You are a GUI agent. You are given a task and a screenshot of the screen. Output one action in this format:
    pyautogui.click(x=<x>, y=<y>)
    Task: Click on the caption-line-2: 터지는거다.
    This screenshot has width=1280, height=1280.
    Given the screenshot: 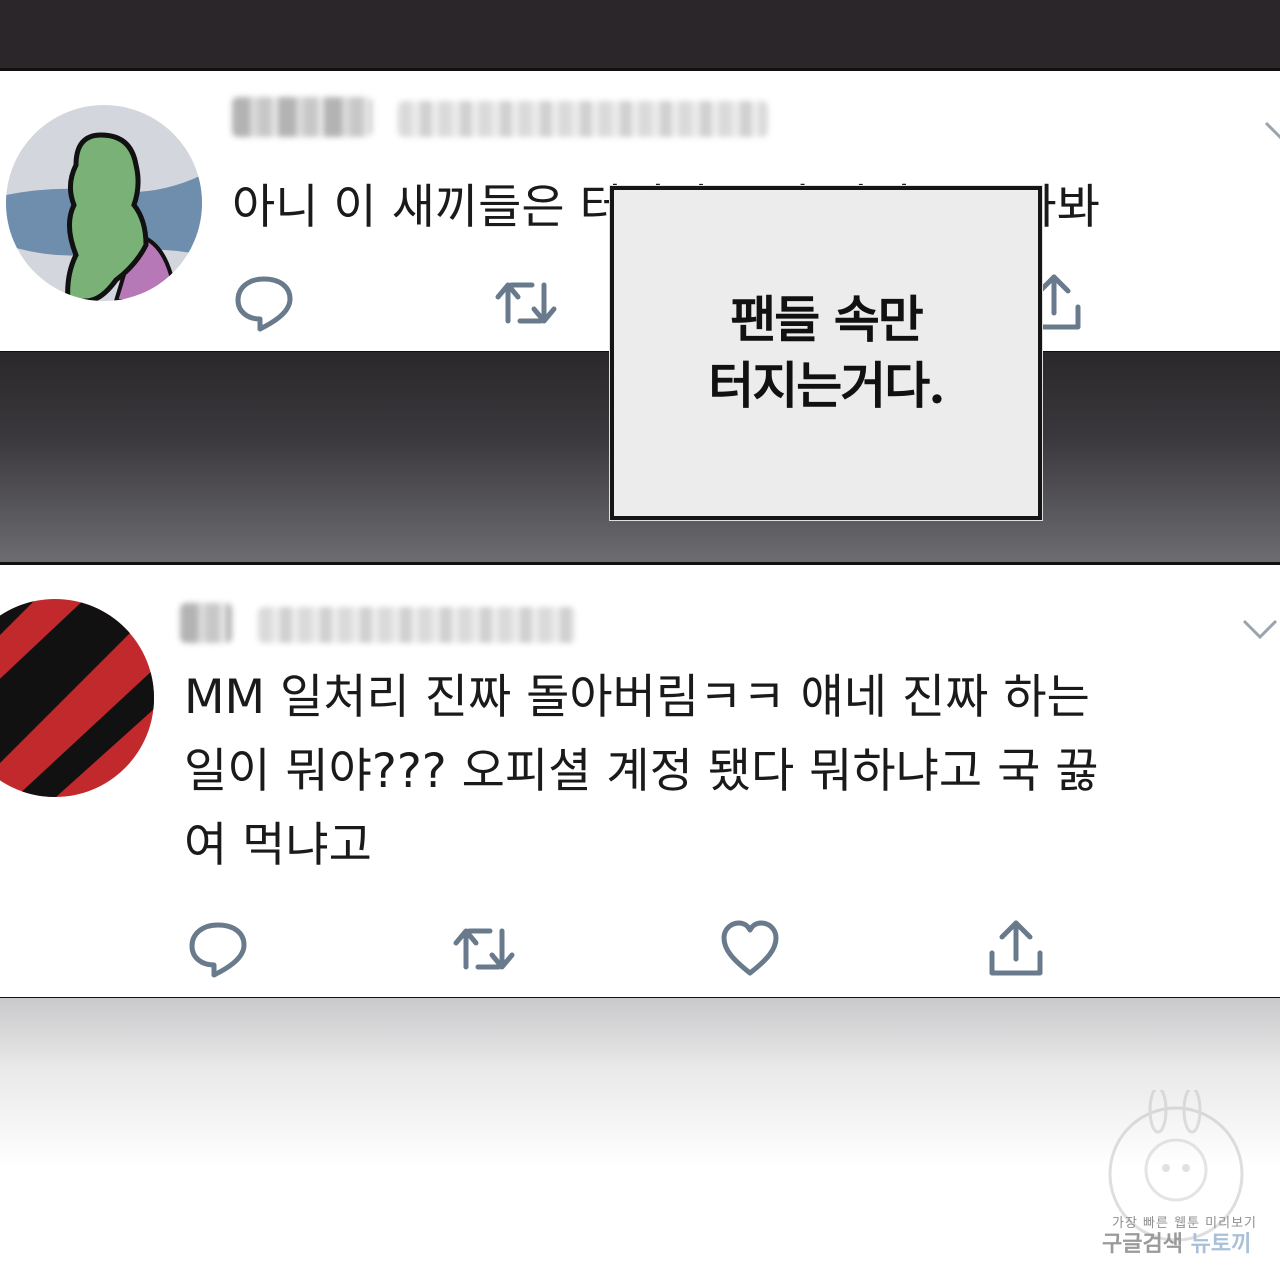 What is the action you would take?
    pyautogui.click(x=826, y=385)
    